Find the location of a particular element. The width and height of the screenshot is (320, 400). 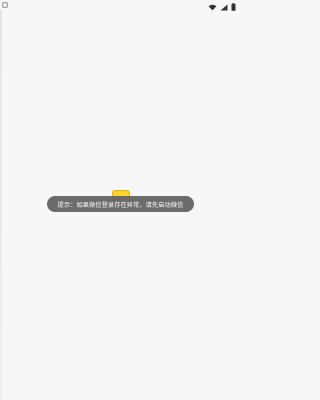

status-icons is located at coordinates (222, 6).